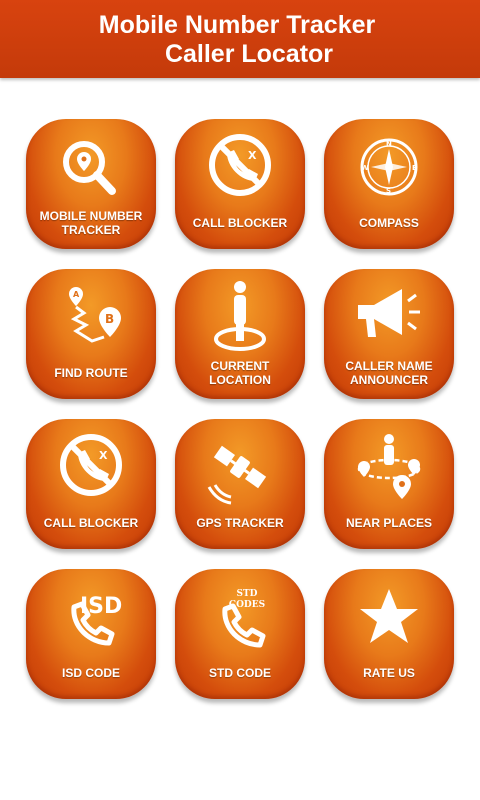 The image size is (480, 800). Describe the element at coordinates (365, 168) in the screenshot. I see `svg-text: W` at that location.